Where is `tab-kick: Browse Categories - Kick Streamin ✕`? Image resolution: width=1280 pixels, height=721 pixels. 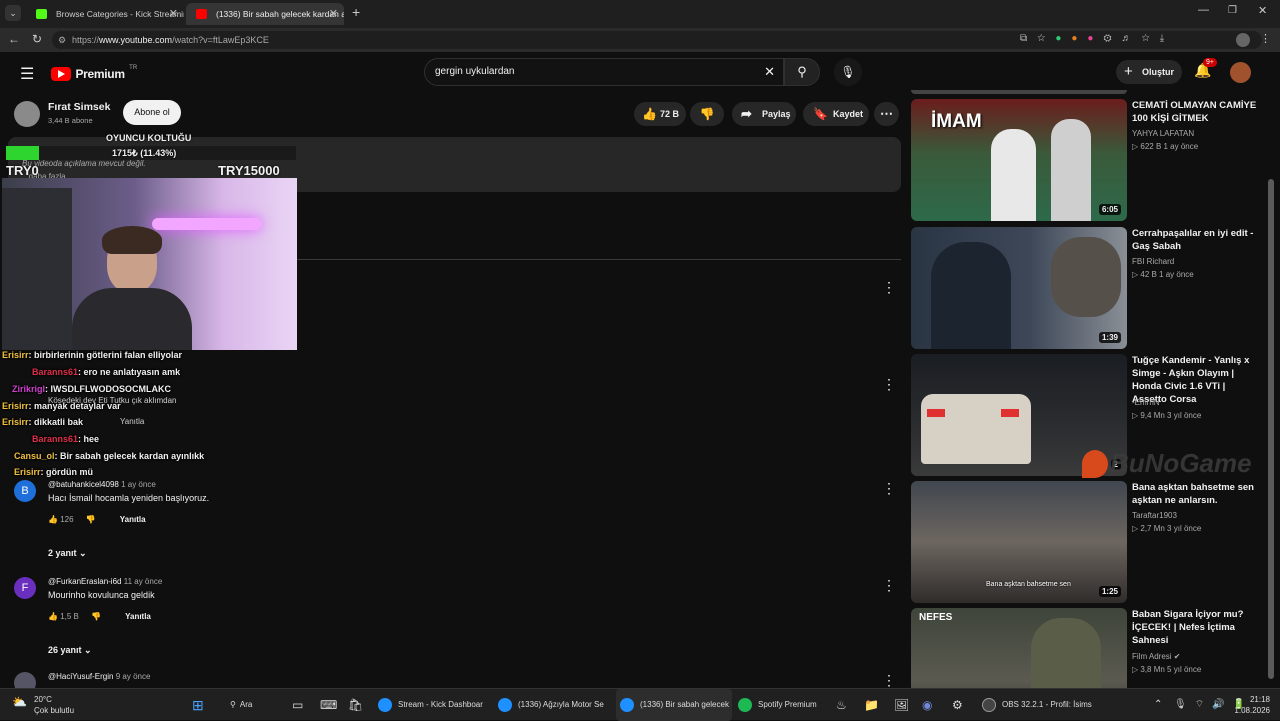
tab-kick: Browse Categories - Kick Streamin ✕ is located at coordinates (105, 14).